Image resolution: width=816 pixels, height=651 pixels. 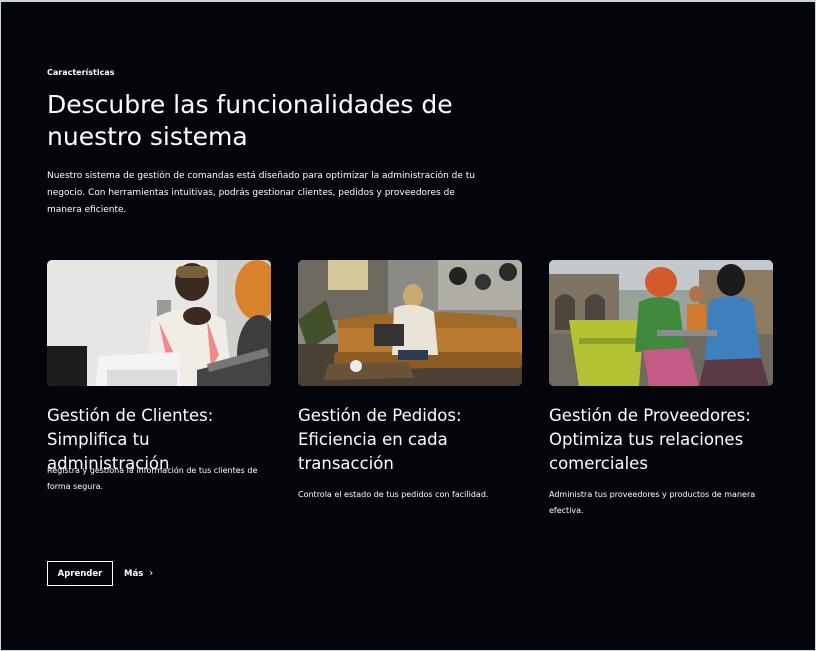 I want to click on more-link-label: Más, so click(x=134, y=573).